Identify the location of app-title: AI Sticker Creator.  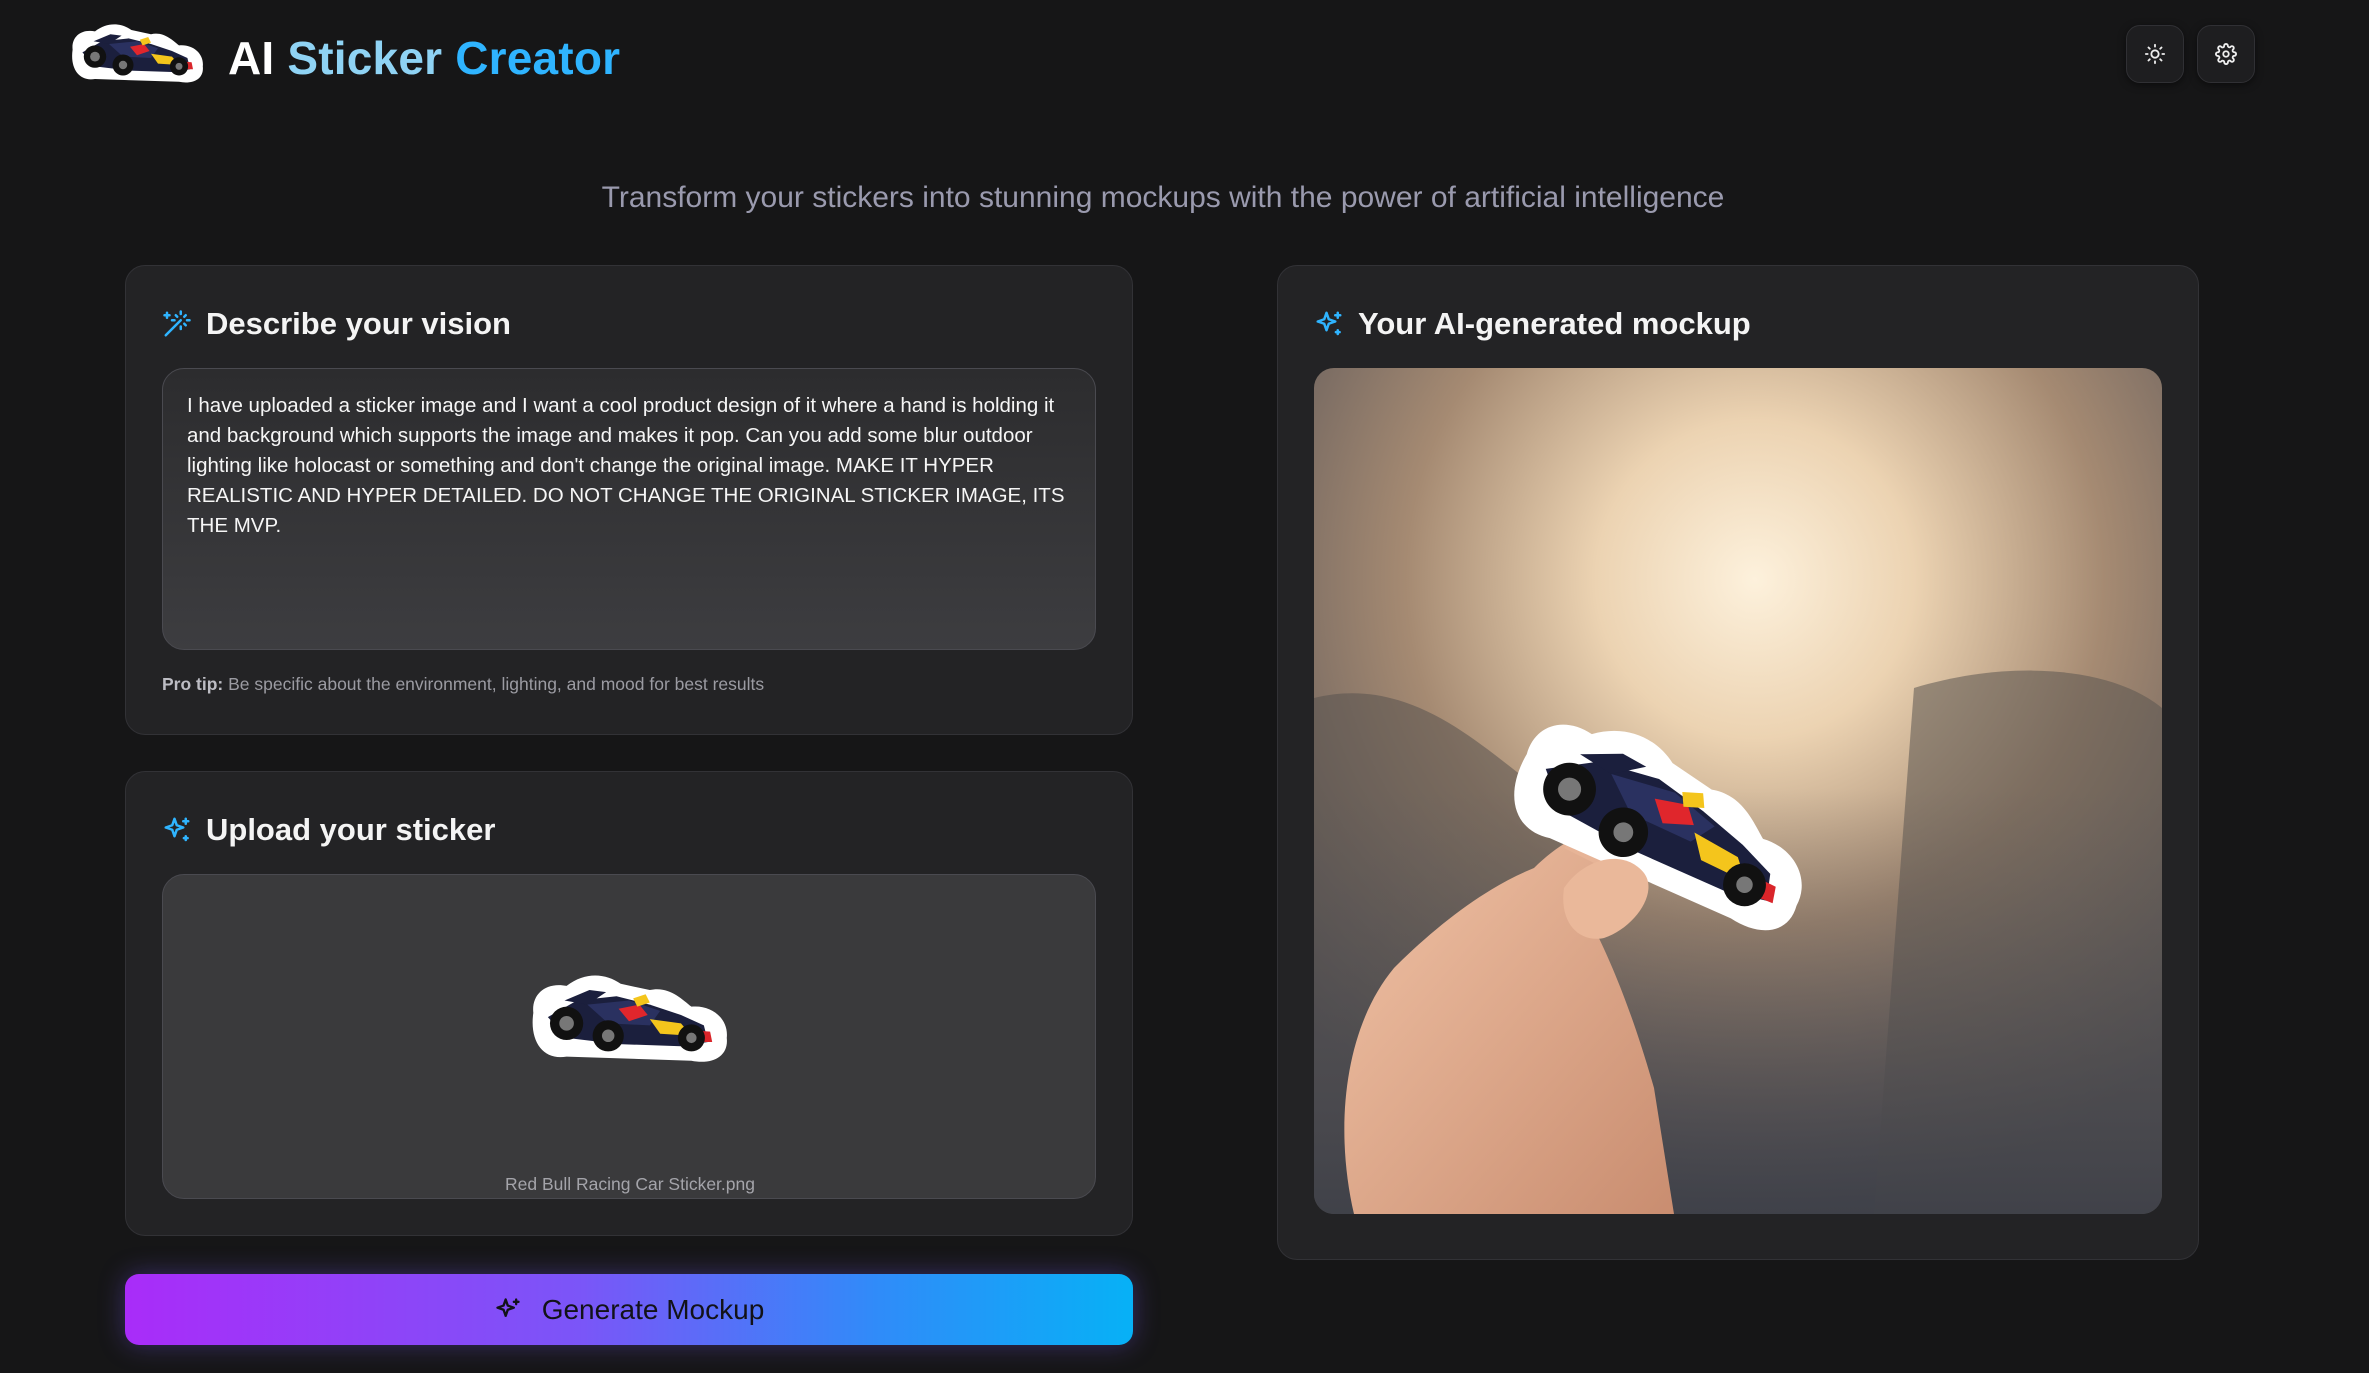
(424, 58).